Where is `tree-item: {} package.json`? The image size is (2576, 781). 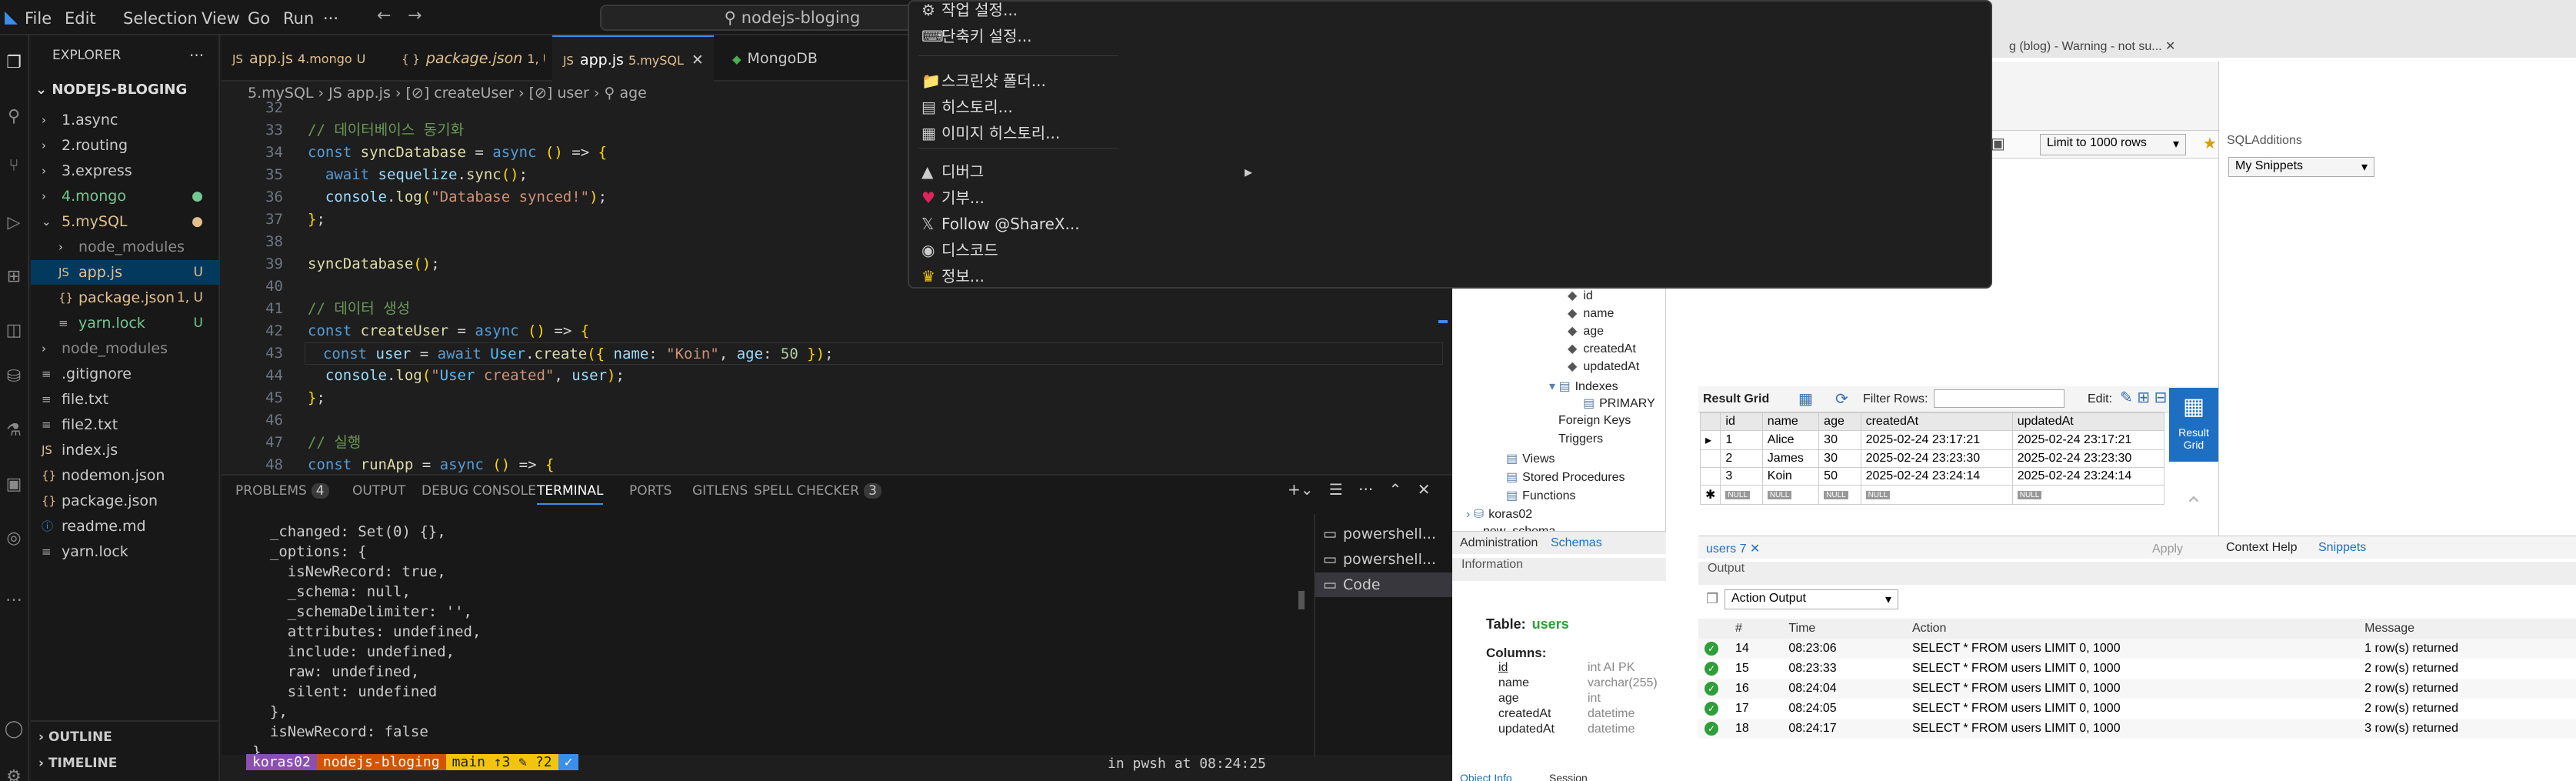 tree-item: {} package.json is located at coordinates (125, 501).